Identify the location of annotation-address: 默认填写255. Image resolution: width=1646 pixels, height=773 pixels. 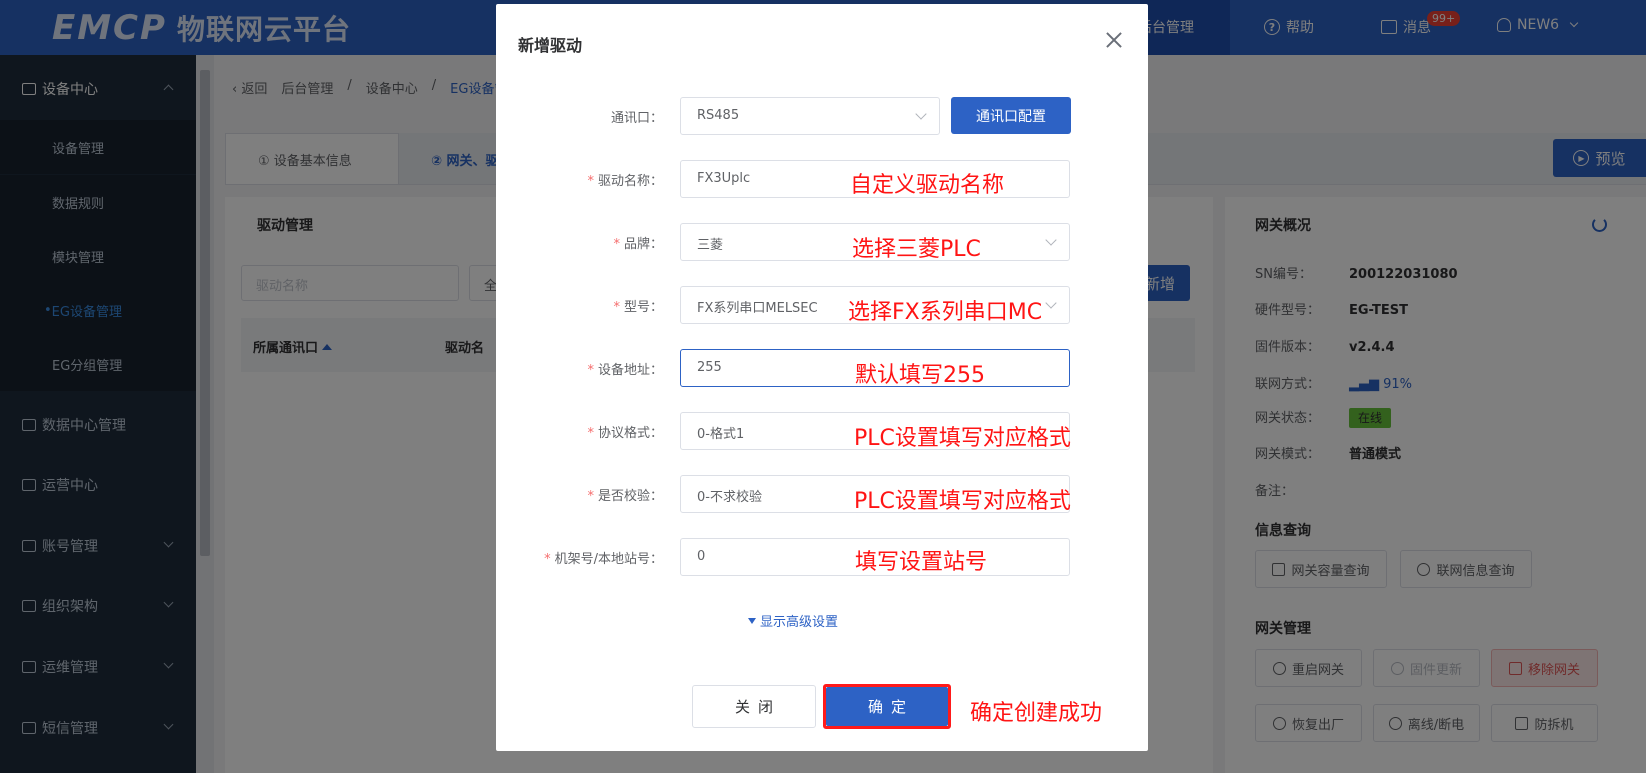
(920, 375).